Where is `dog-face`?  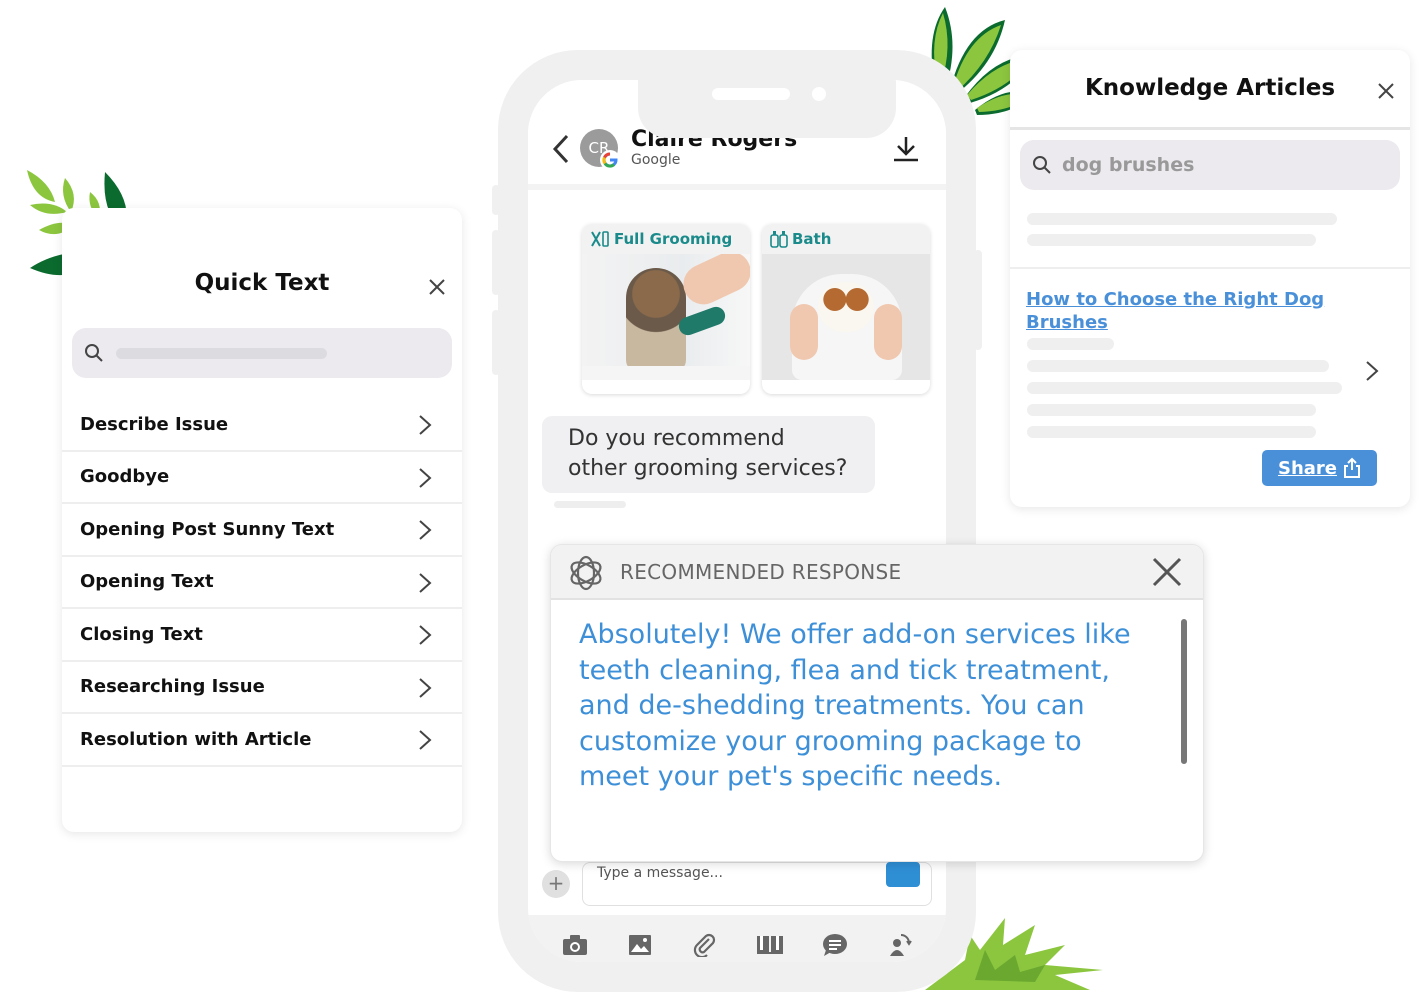 dog-face is located at coordinates (846, 307).